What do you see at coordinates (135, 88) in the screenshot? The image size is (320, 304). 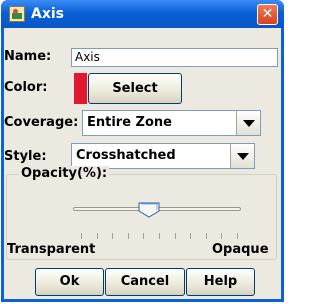 I see `select-color-button: Select` at bounding box center [135, 88].